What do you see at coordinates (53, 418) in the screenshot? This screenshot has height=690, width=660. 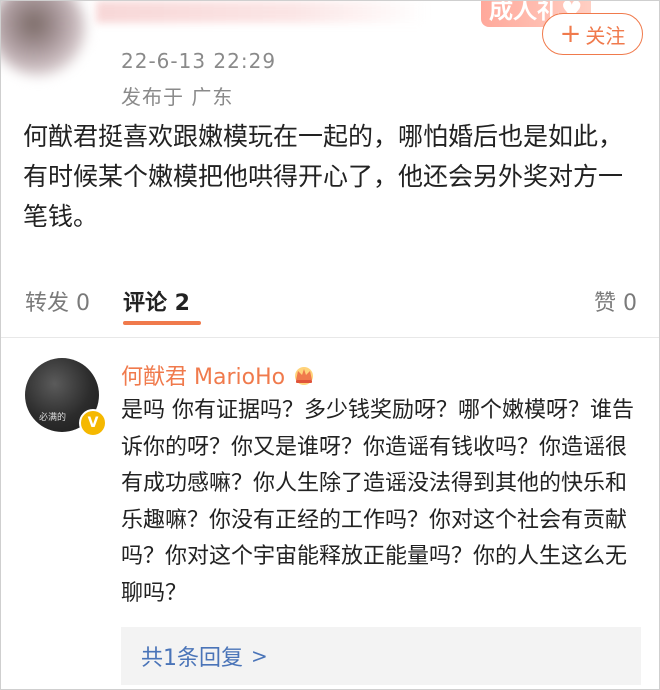 I see `avatar-watermark: 必满的` at bounding box center [53, 418].